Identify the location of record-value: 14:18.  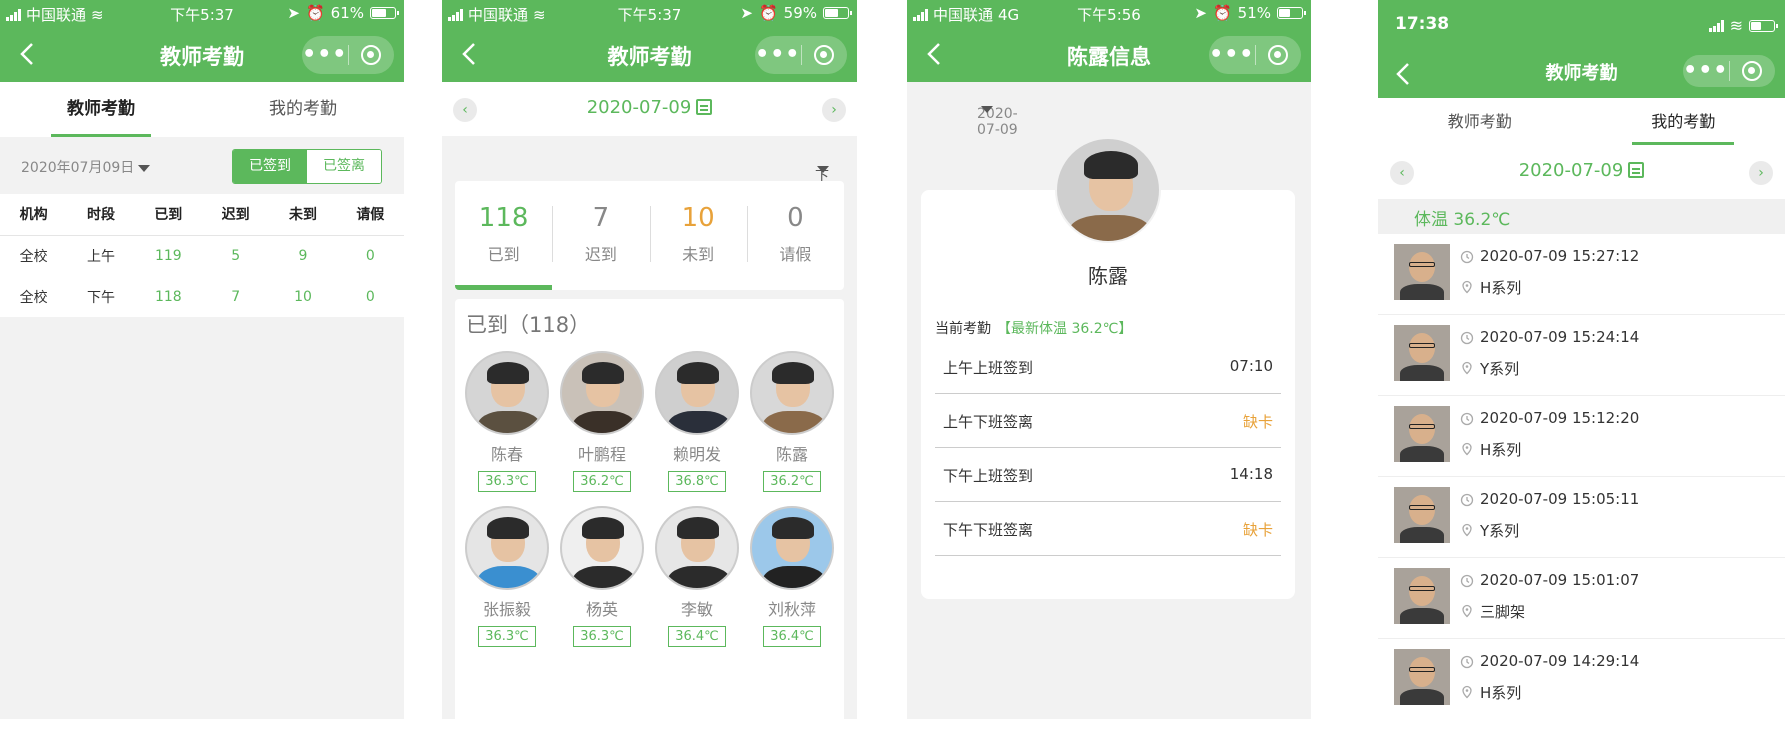
(1251, 474).